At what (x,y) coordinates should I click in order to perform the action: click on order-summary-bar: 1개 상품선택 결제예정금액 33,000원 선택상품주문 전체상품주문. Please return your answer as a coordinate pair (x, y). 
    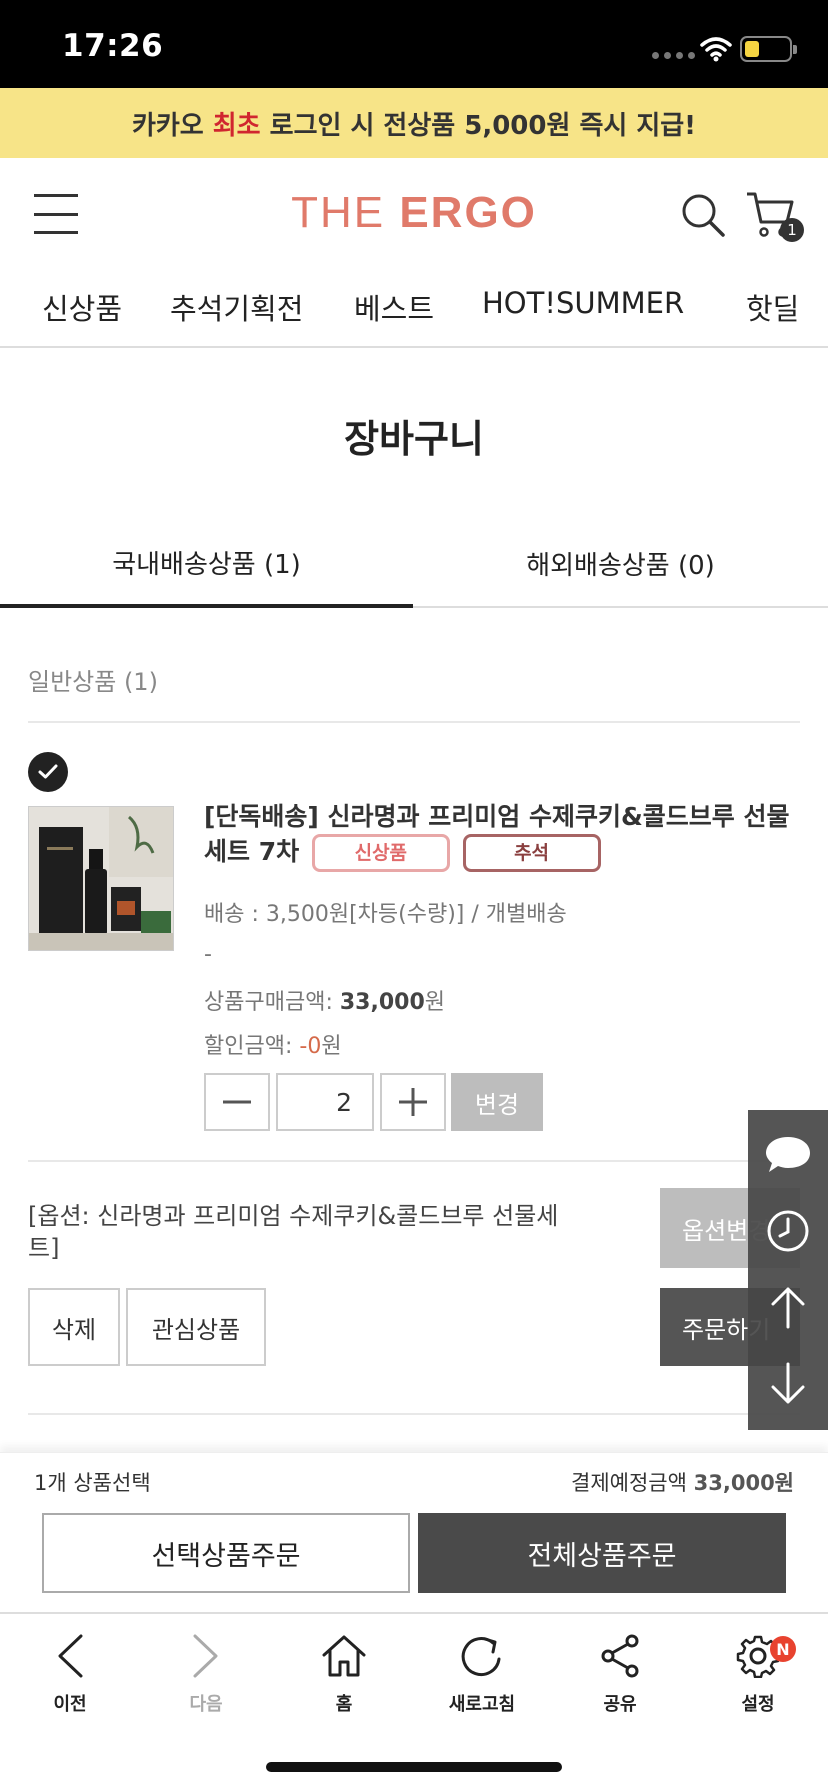
    Looking at the image, I should click on (414, 1532).